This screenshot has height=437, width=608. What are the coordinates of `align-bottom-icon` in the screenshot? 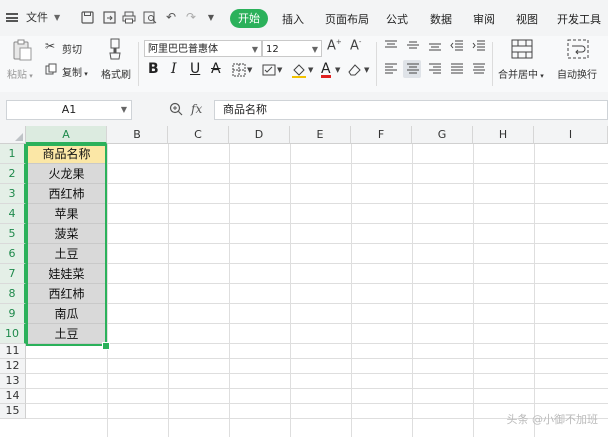 It's located at (435, 47).